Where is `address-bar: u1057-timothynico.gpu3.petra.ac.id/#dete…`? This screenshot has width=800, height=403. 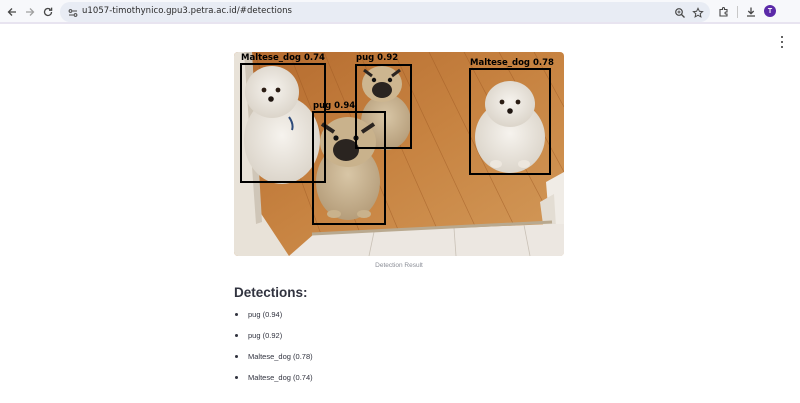
address-bar: u1057-timothynico.gpu3.petra.ac.id/#dete… is located at coordinates (385, 12).